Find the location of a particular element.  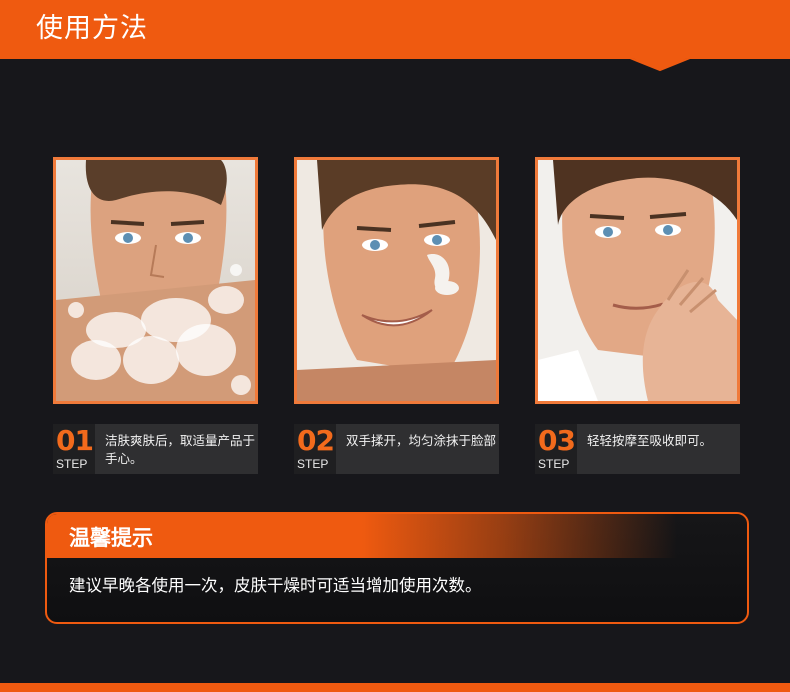

tip-title: 温馨提示 is located at coordinates (111, 538).